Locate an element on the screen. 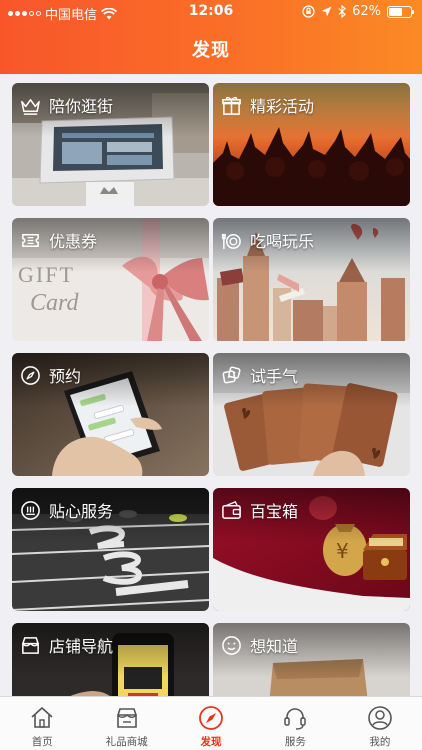 Image resolution: width=422 pixels, height=750 pixels. card-label: 优惠券 is located at coordinates (73, 241).